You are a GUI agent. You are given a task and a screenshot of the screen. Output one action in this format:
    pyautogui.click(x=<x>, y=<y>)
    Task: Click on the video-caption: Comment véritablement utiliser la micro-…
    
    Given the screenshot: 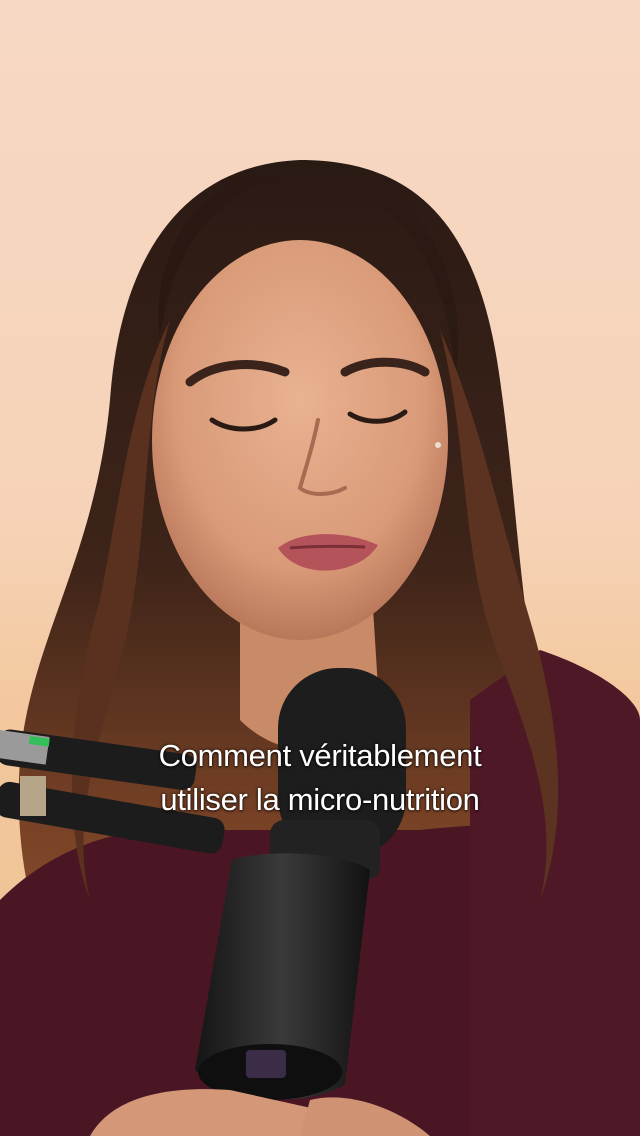 What is the action you would take?
    pyautogui.click(x=320, y=778)
    